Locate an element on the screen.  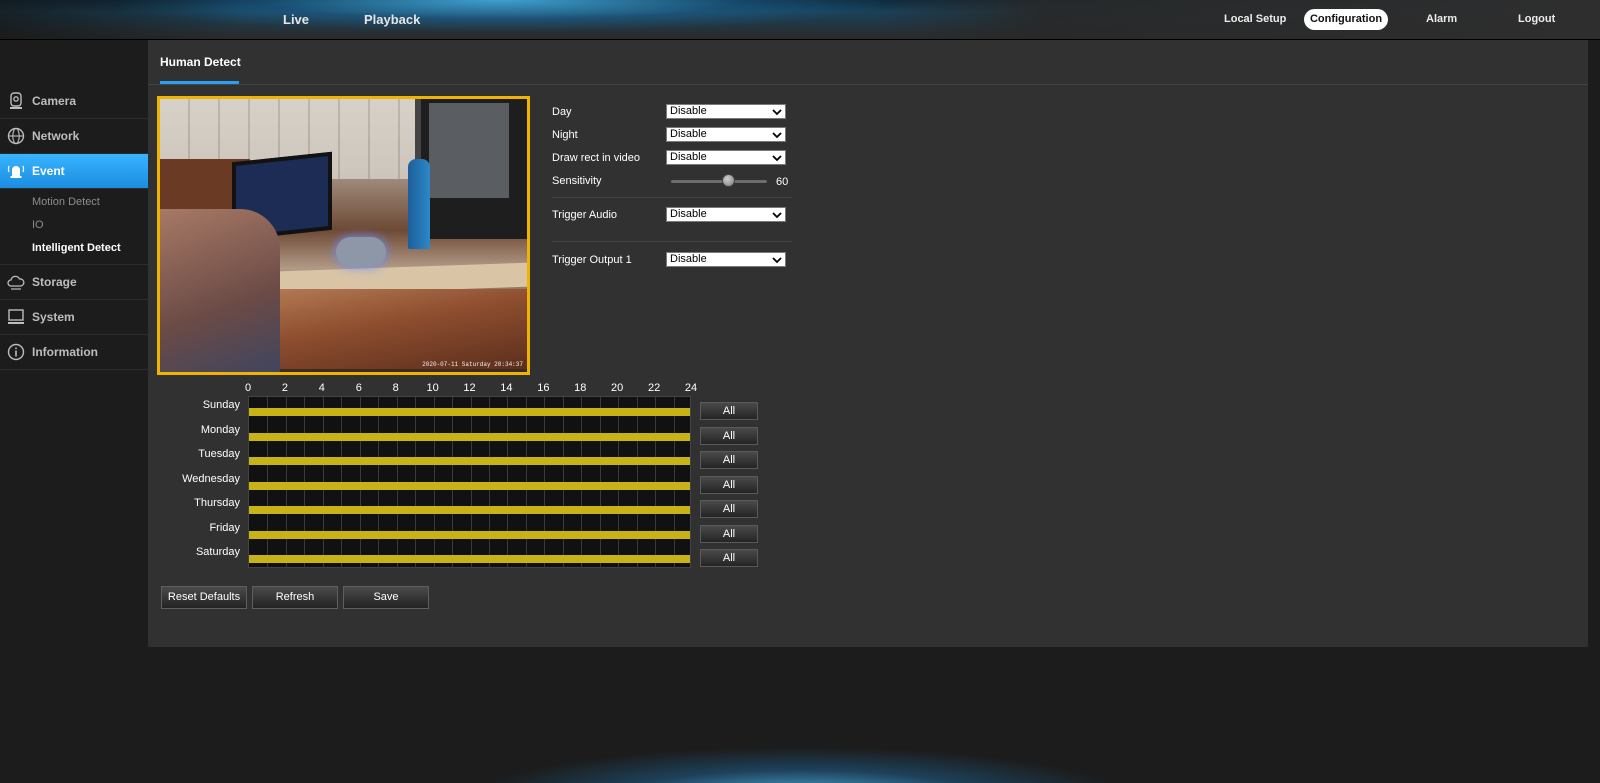
sidebar-item-label: Camera is located at coordinates (54, 101).